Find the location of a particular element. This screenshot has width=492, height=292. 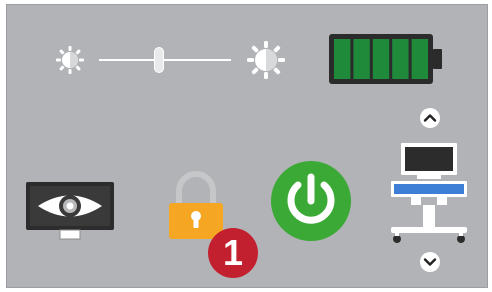

chevron-down-icon is located at coordinates (430, 262).